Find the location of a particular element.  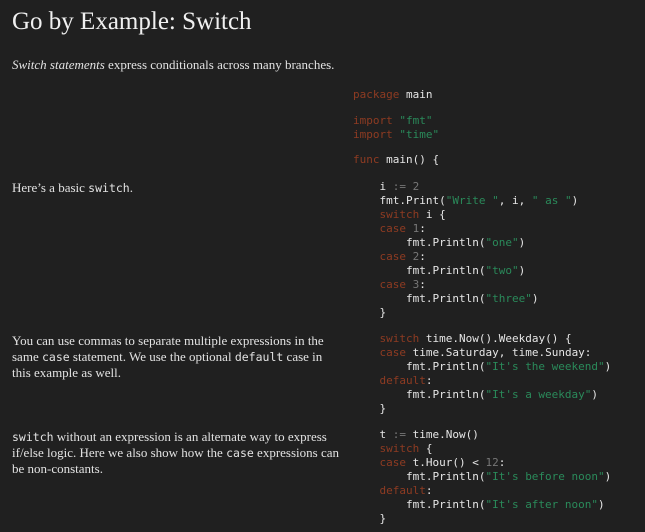

code-block-package: package main is located at coordinates (392, 95).